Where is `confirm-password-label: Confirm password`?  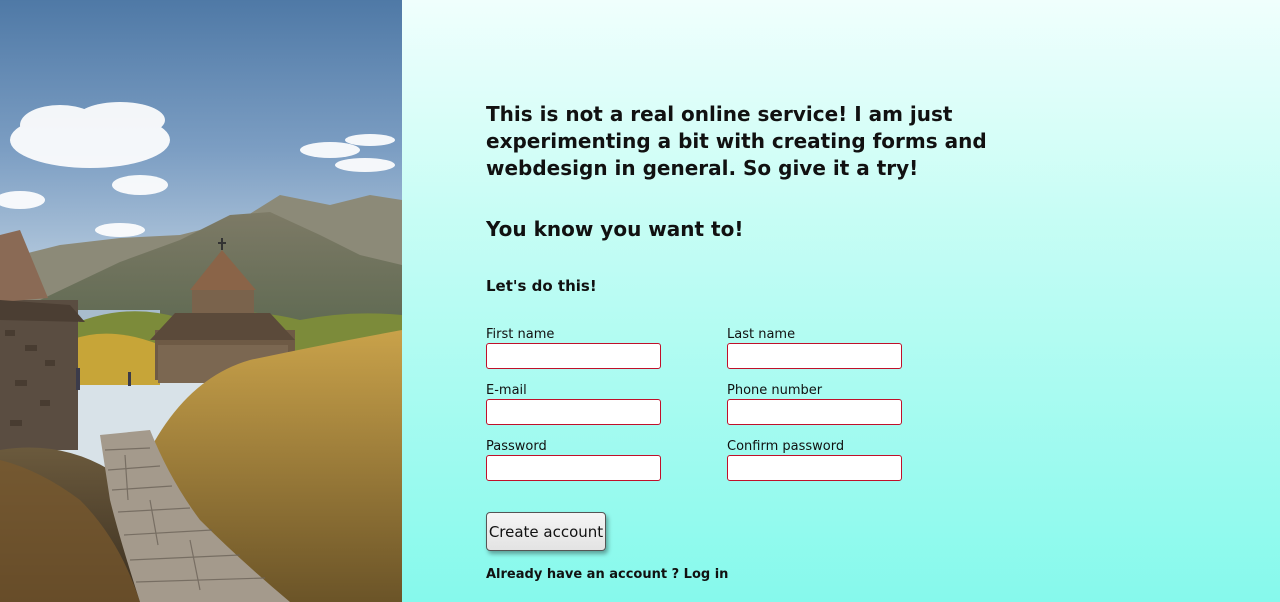
confirm-password-label: Confirm password is located at coordinates (786, 446).